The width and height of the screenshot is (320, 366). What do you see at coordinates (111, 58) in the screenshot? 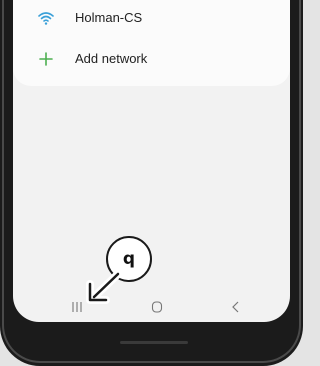
I see `add-network-label: Add network` at bounding box center [111, 58].